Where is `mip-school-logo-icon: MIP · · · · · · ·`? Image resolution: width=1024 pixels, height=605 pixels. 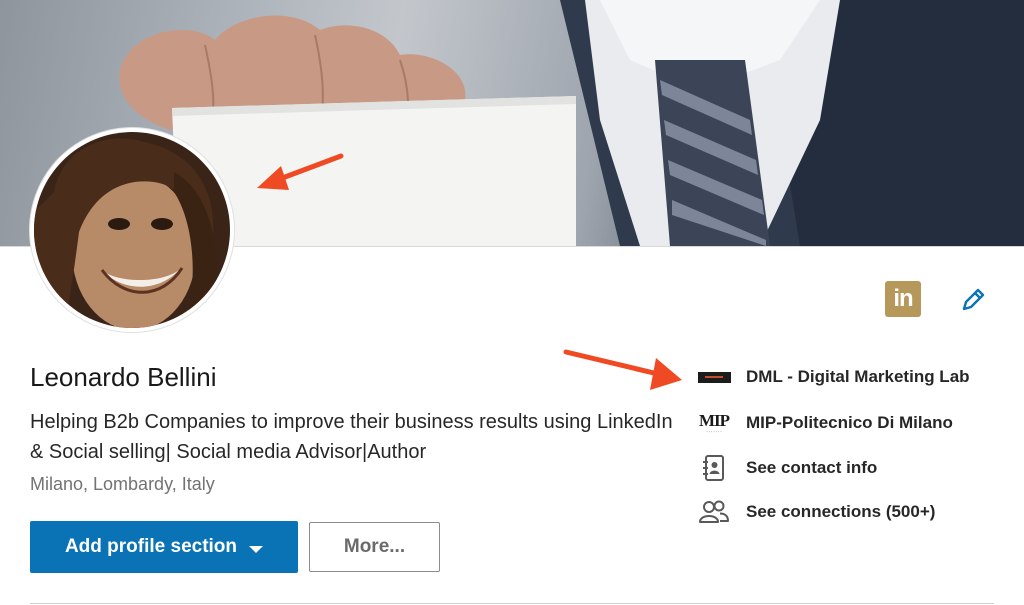
mip-school-logo-icon: MIP · · · · · · · is located at coordinates (714, 423).